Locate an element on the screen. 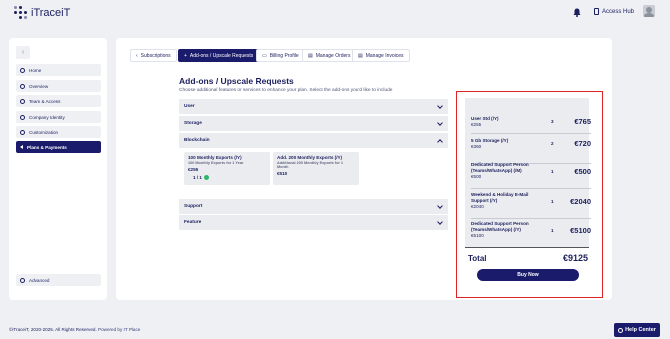 The image size is (670, 339). divider is located at coordinates (527, 247).